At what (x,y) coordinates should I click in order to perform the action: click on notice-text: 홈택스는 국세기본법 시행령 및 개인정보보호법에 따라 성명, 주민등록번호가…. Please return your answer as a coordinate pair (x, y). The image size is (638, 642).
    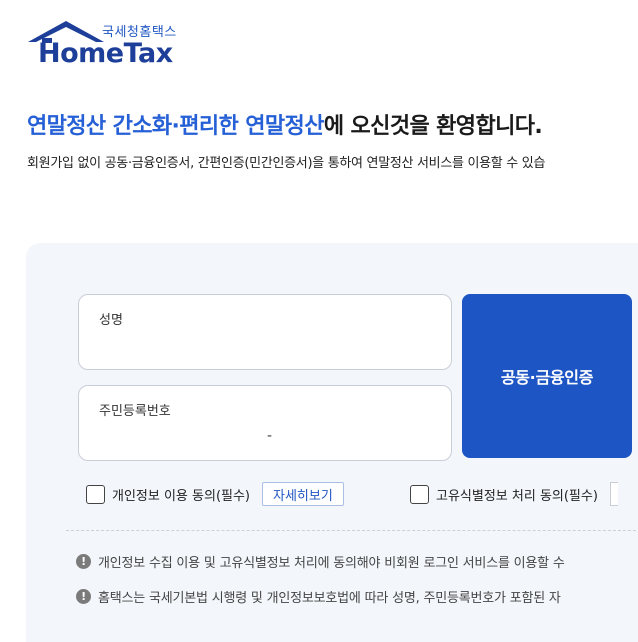
    Looking at the image, I should click on (329, 598).